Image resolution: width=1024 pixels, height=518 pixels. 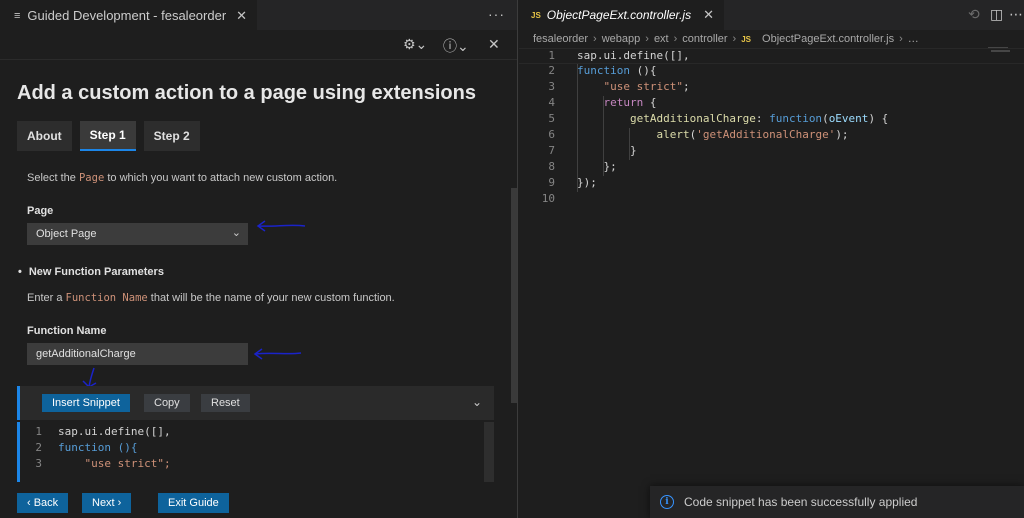 I want to click on editor-line: 1 sap.ui.define([],, so click(x=771, y=56).